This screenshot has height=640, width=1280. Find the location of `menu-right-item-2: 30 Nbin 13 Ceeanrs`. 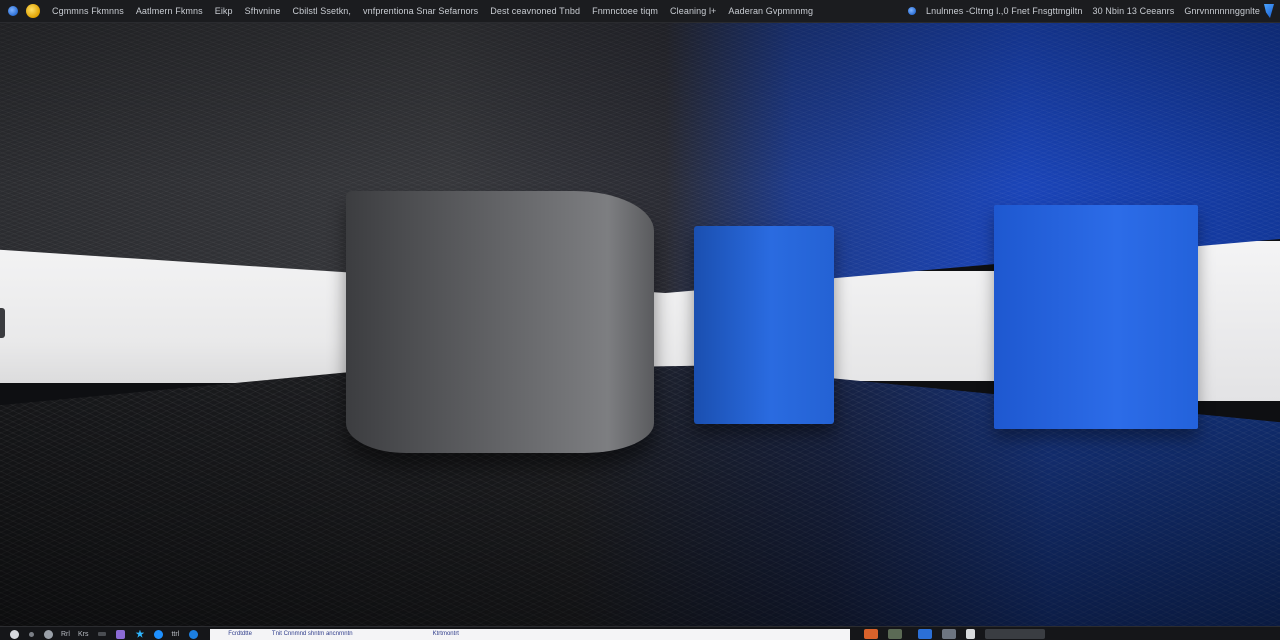

menu-right-item-2: 30 Nbin 13 Ceeanrs is located at coordinates (1133, 11).